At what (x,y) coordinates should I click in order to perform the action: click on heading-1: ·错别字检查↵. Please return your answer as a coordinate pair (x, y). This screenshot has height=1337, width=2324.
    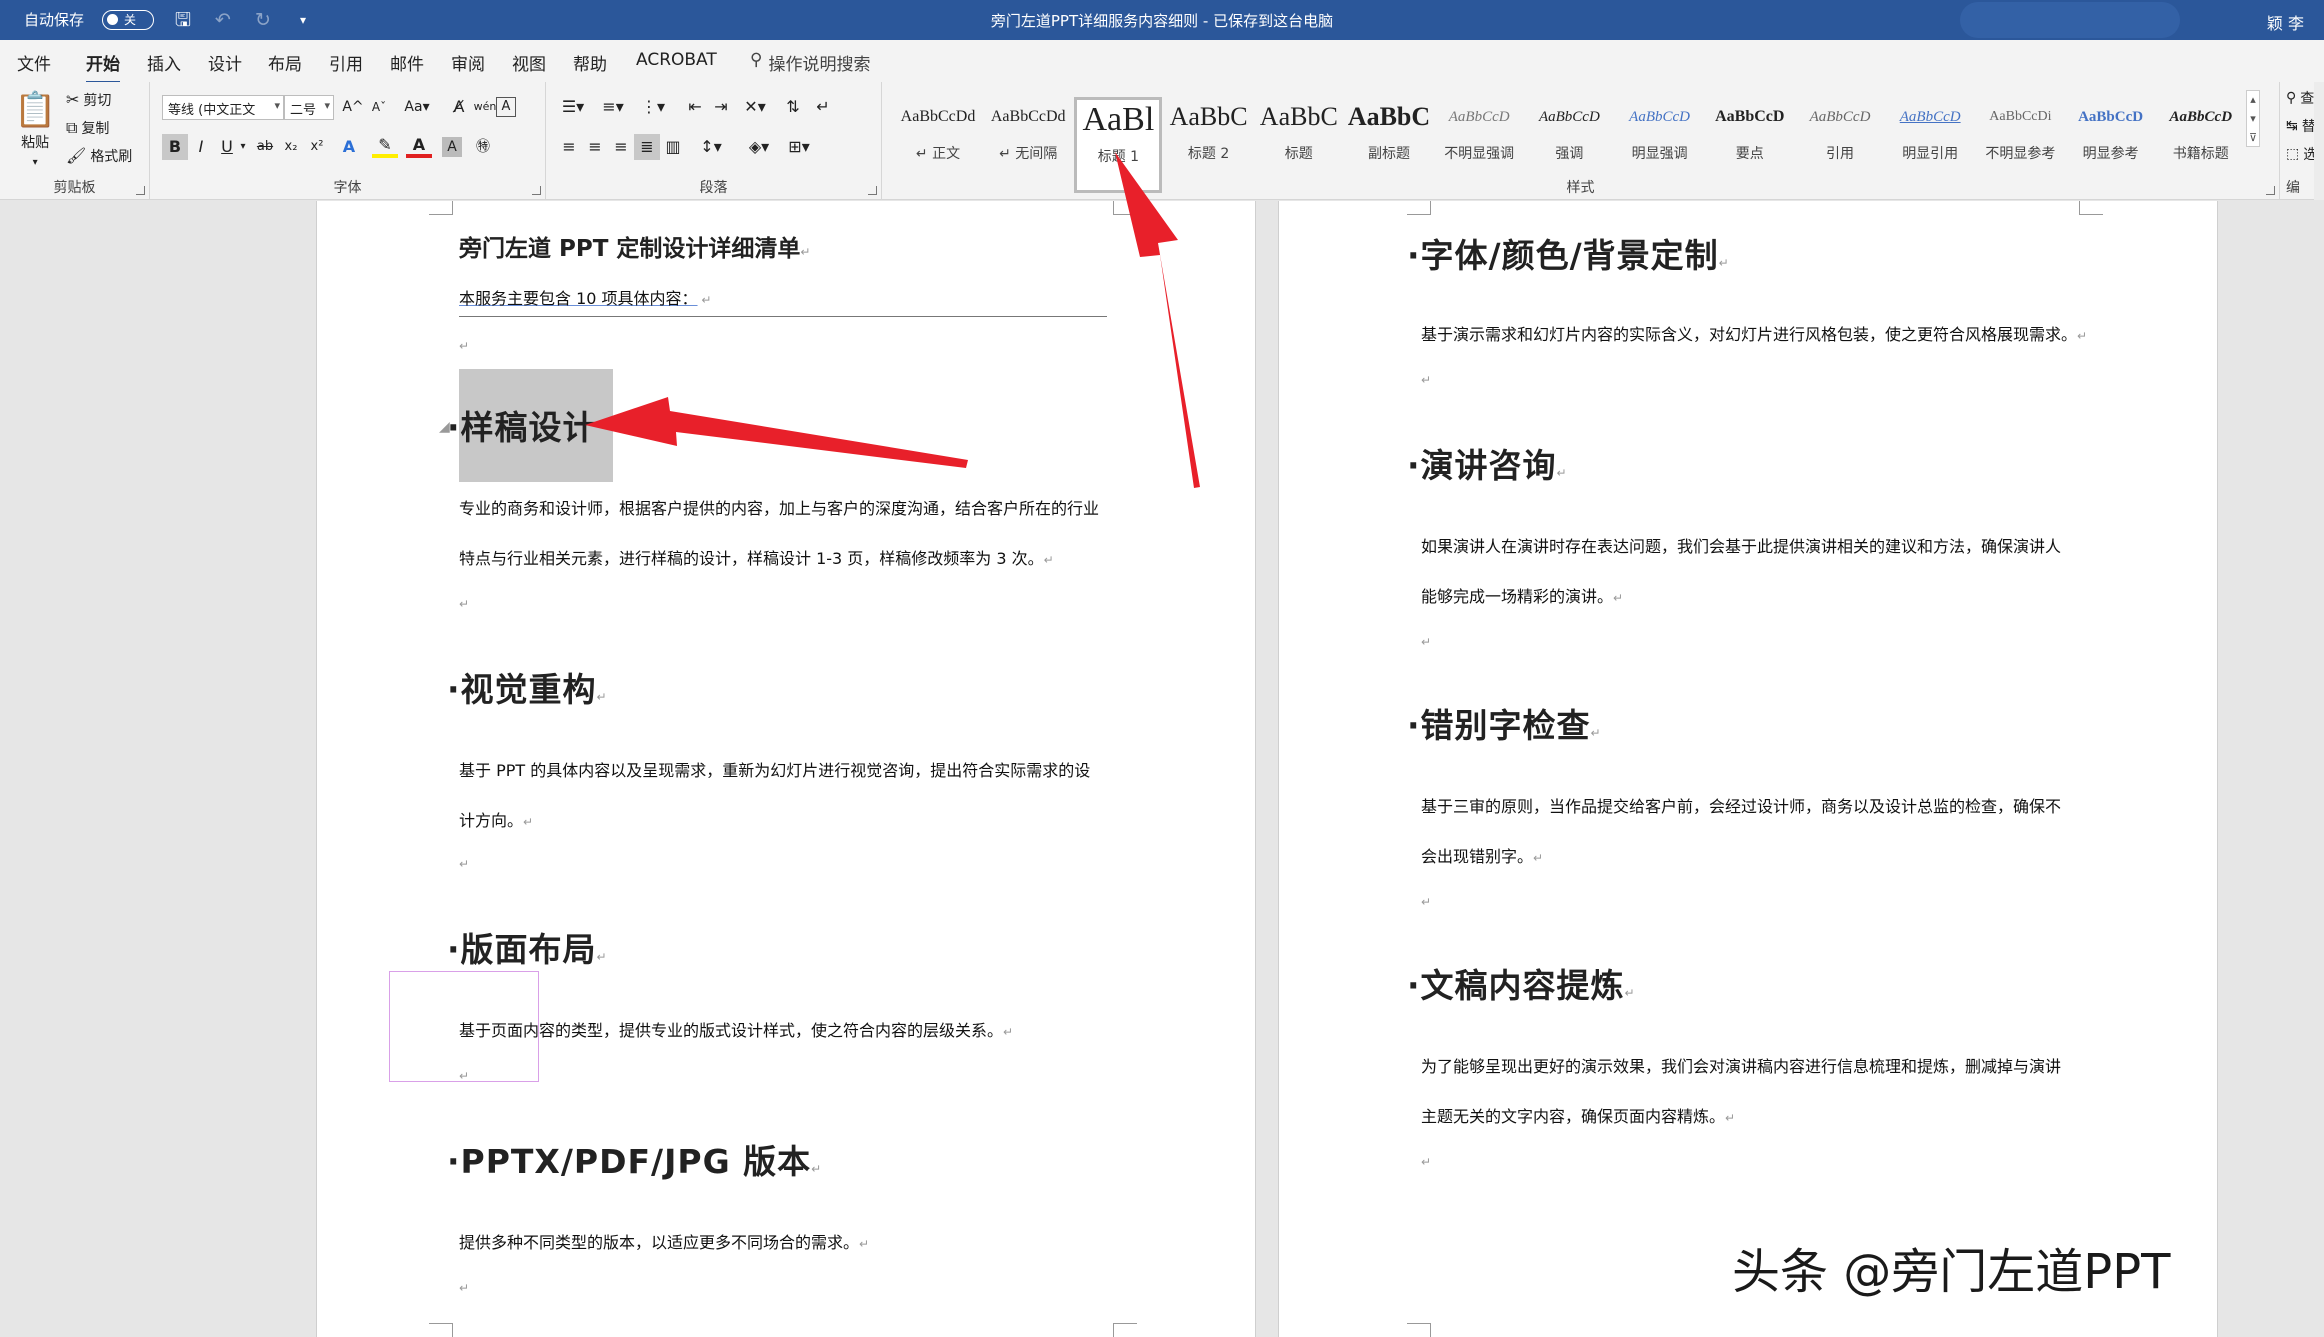
    Looking at the image, I should click on (1504, 723).